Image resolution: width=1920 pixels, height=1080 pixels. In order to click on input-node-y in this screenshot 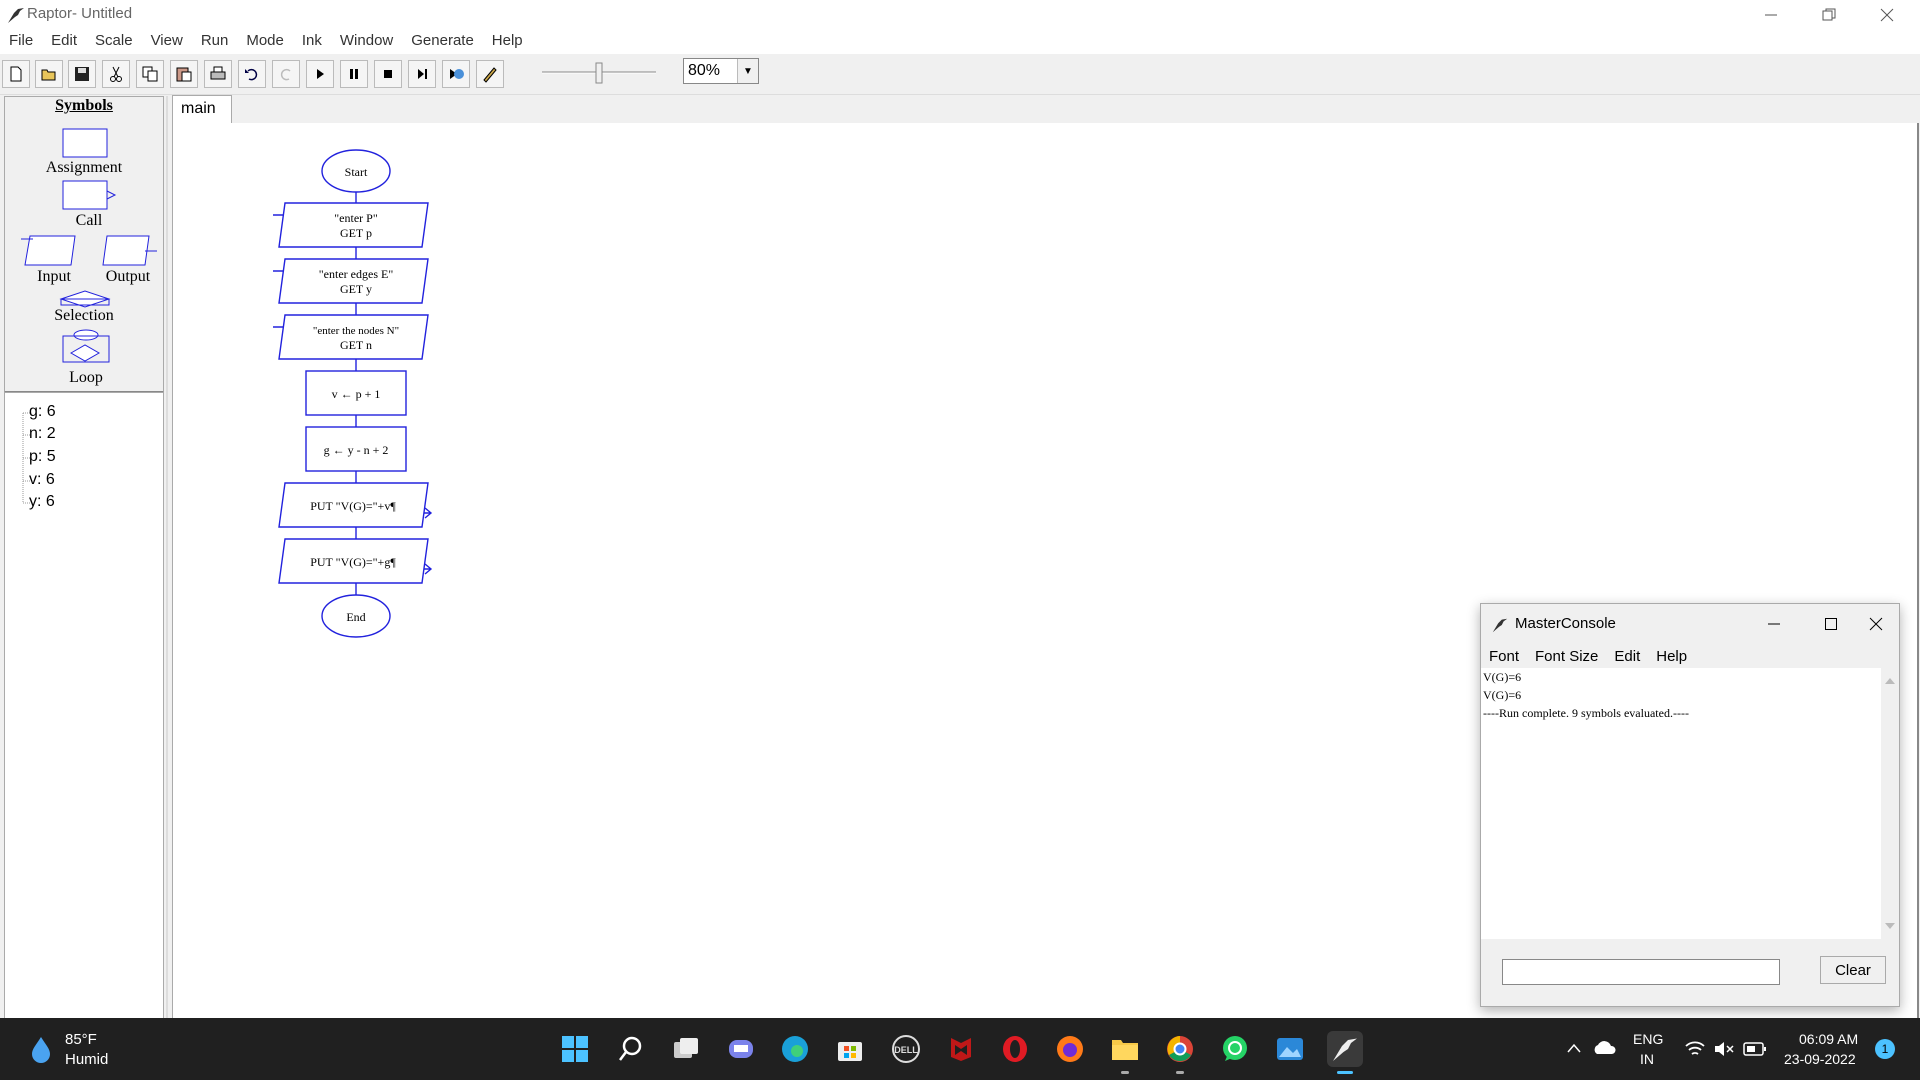, I will do `click(353, 281)`.